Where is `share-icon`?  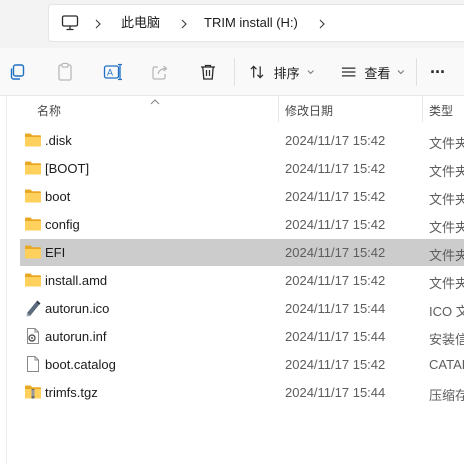
share-icon is located at coordinates (160, 72).